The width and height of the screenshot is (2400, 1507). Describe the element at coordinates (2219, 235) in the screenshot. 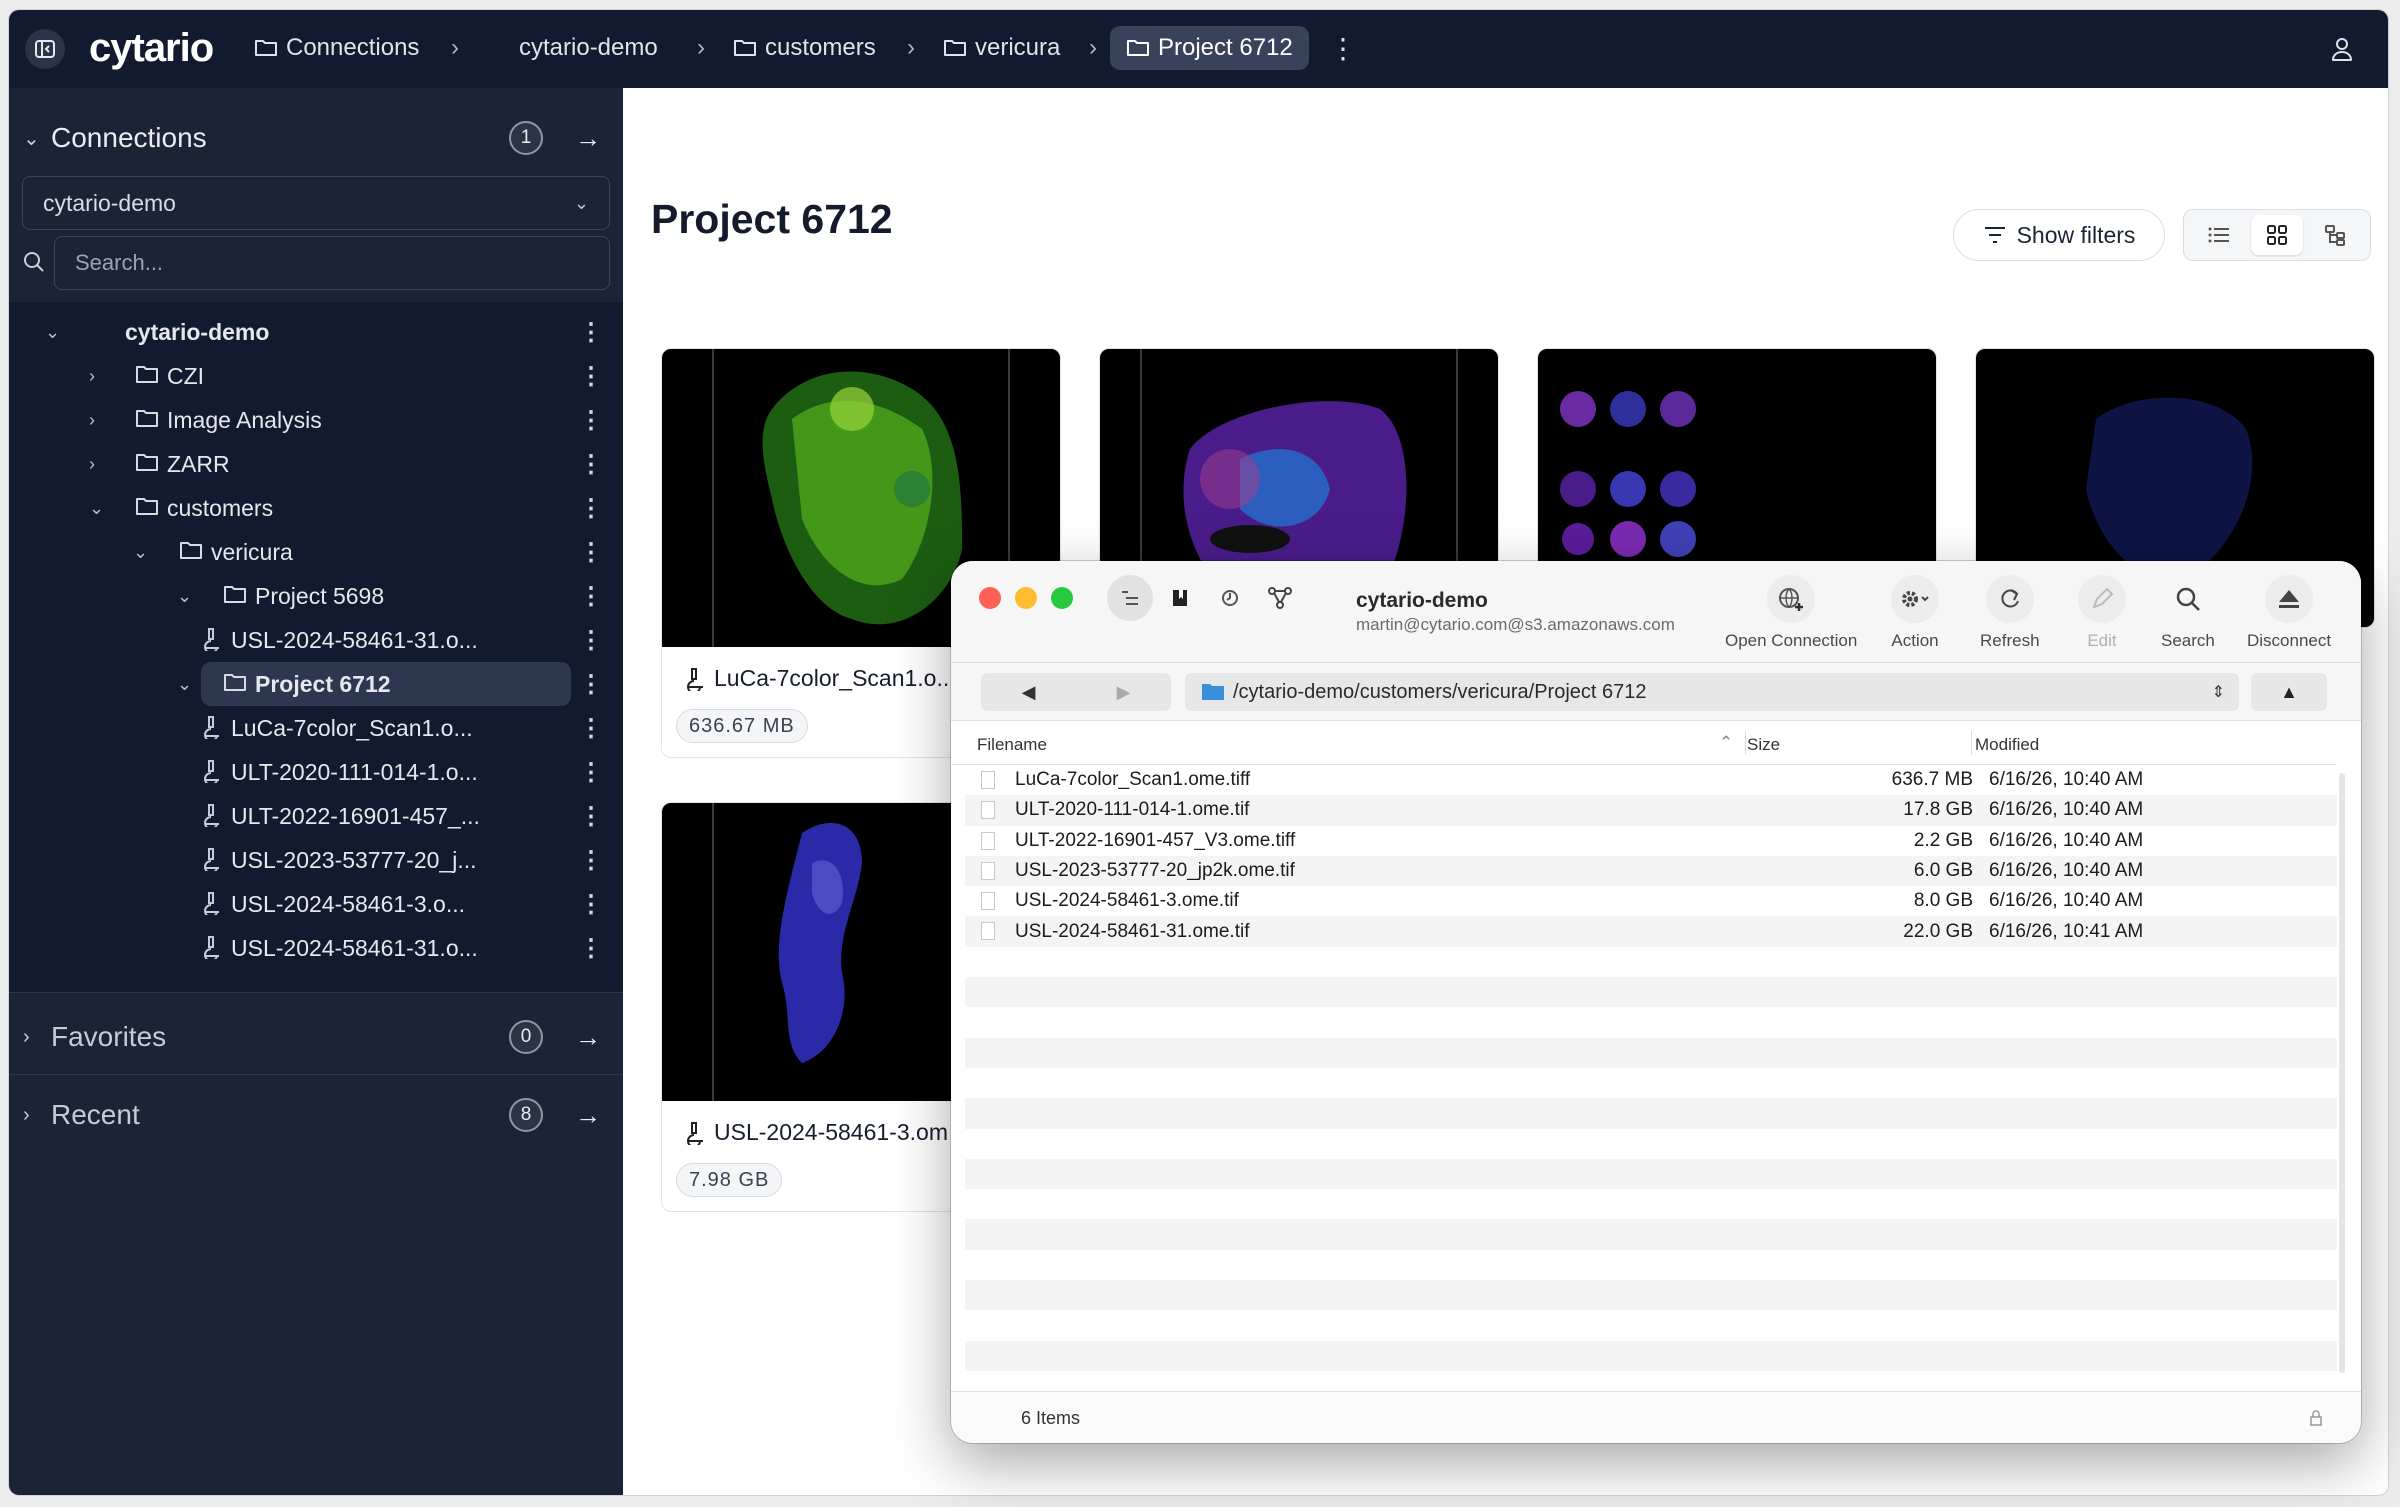

I see `list-view-button` at that location.